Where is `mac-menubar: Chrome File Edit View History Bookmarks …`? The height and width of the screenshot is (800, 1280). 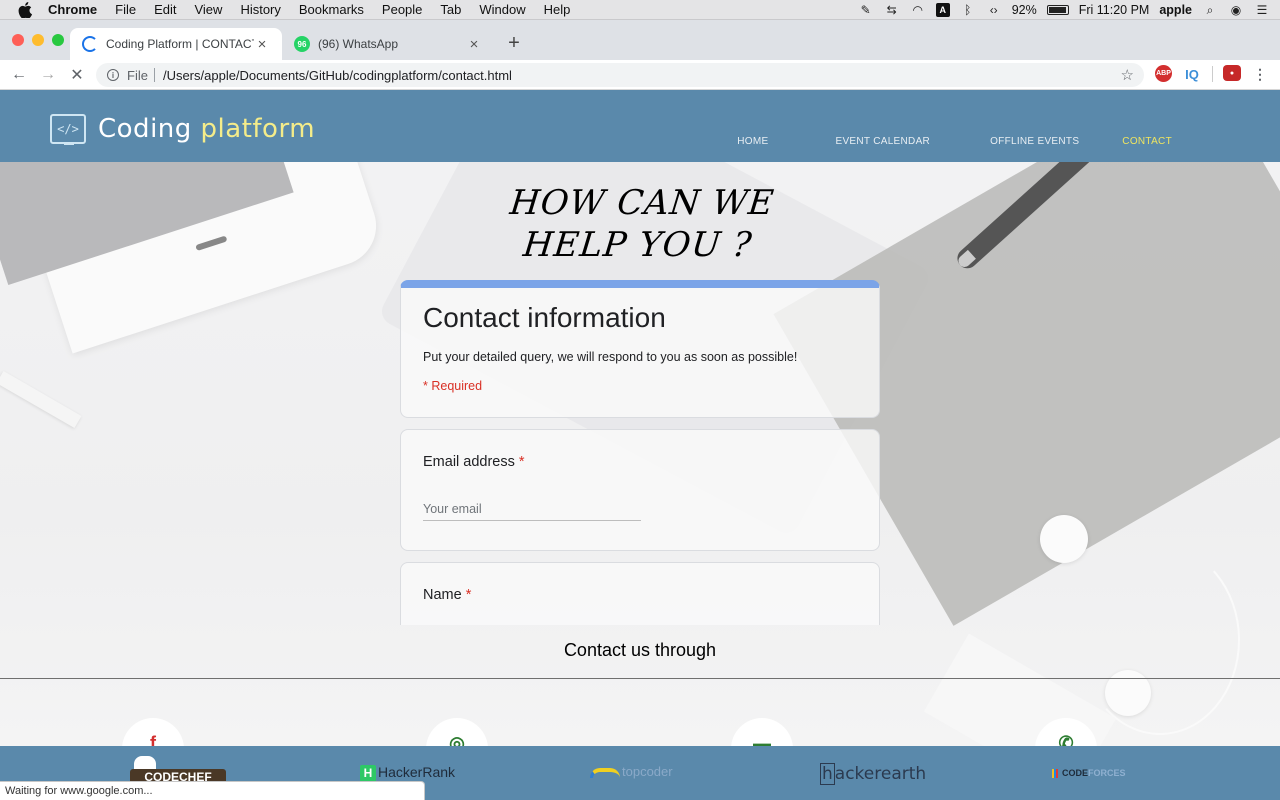 mac-menubar: Chrome File Edit View History Bookmarks … is located at coordinates (640, 10).